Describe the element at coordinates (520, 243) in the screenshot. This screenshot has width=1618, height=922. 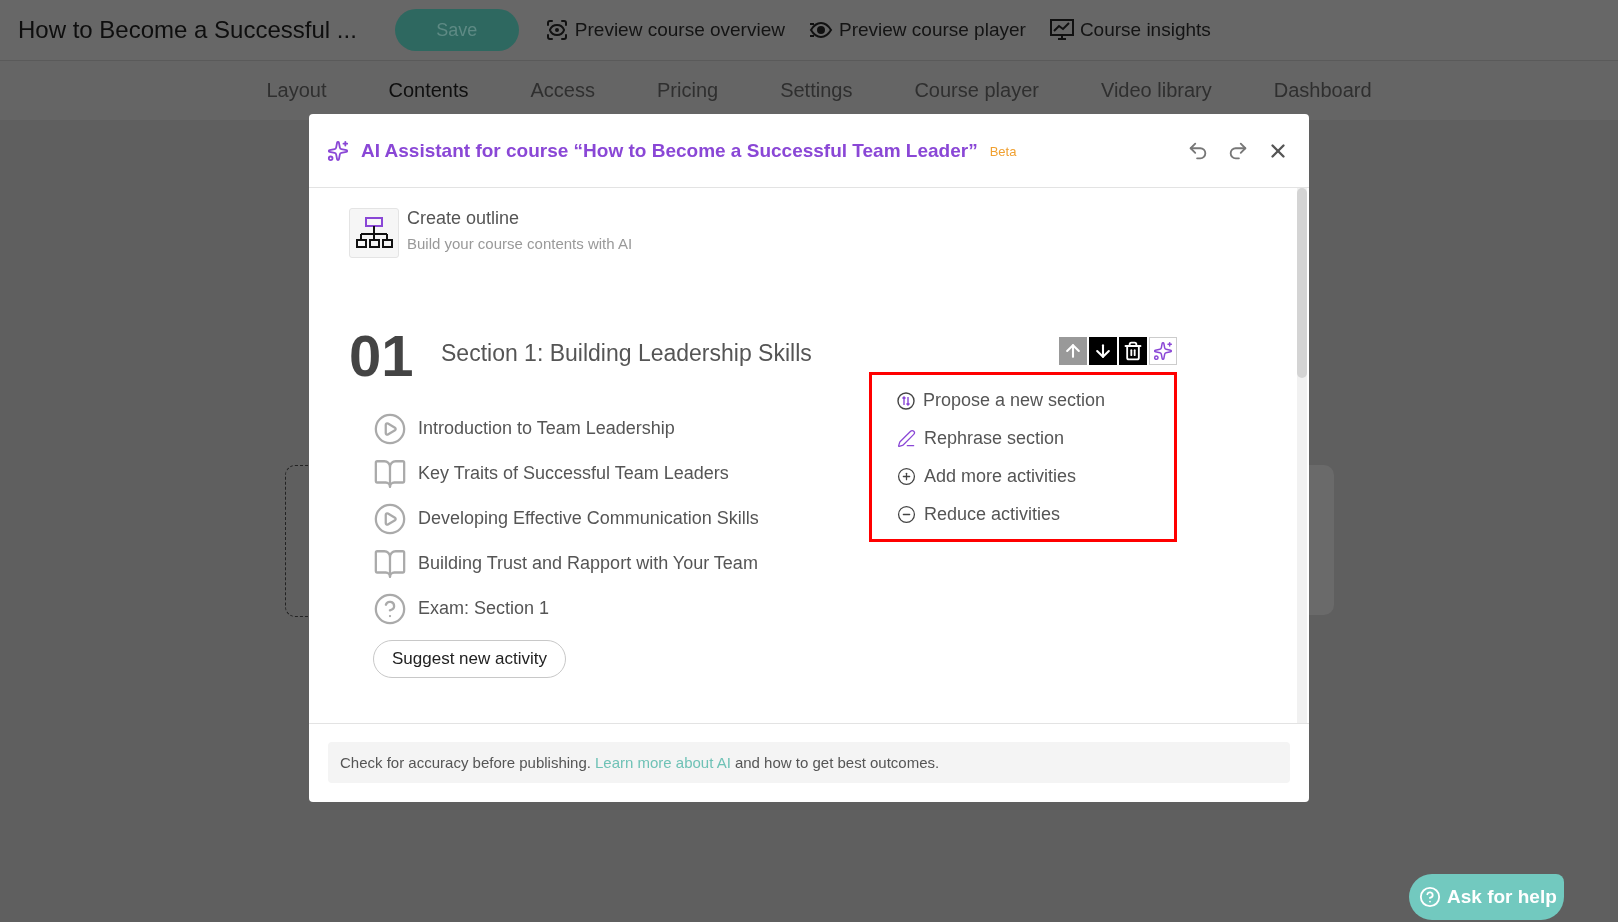
I see `tool-subtitle: Build your course contents with AI` at that location.